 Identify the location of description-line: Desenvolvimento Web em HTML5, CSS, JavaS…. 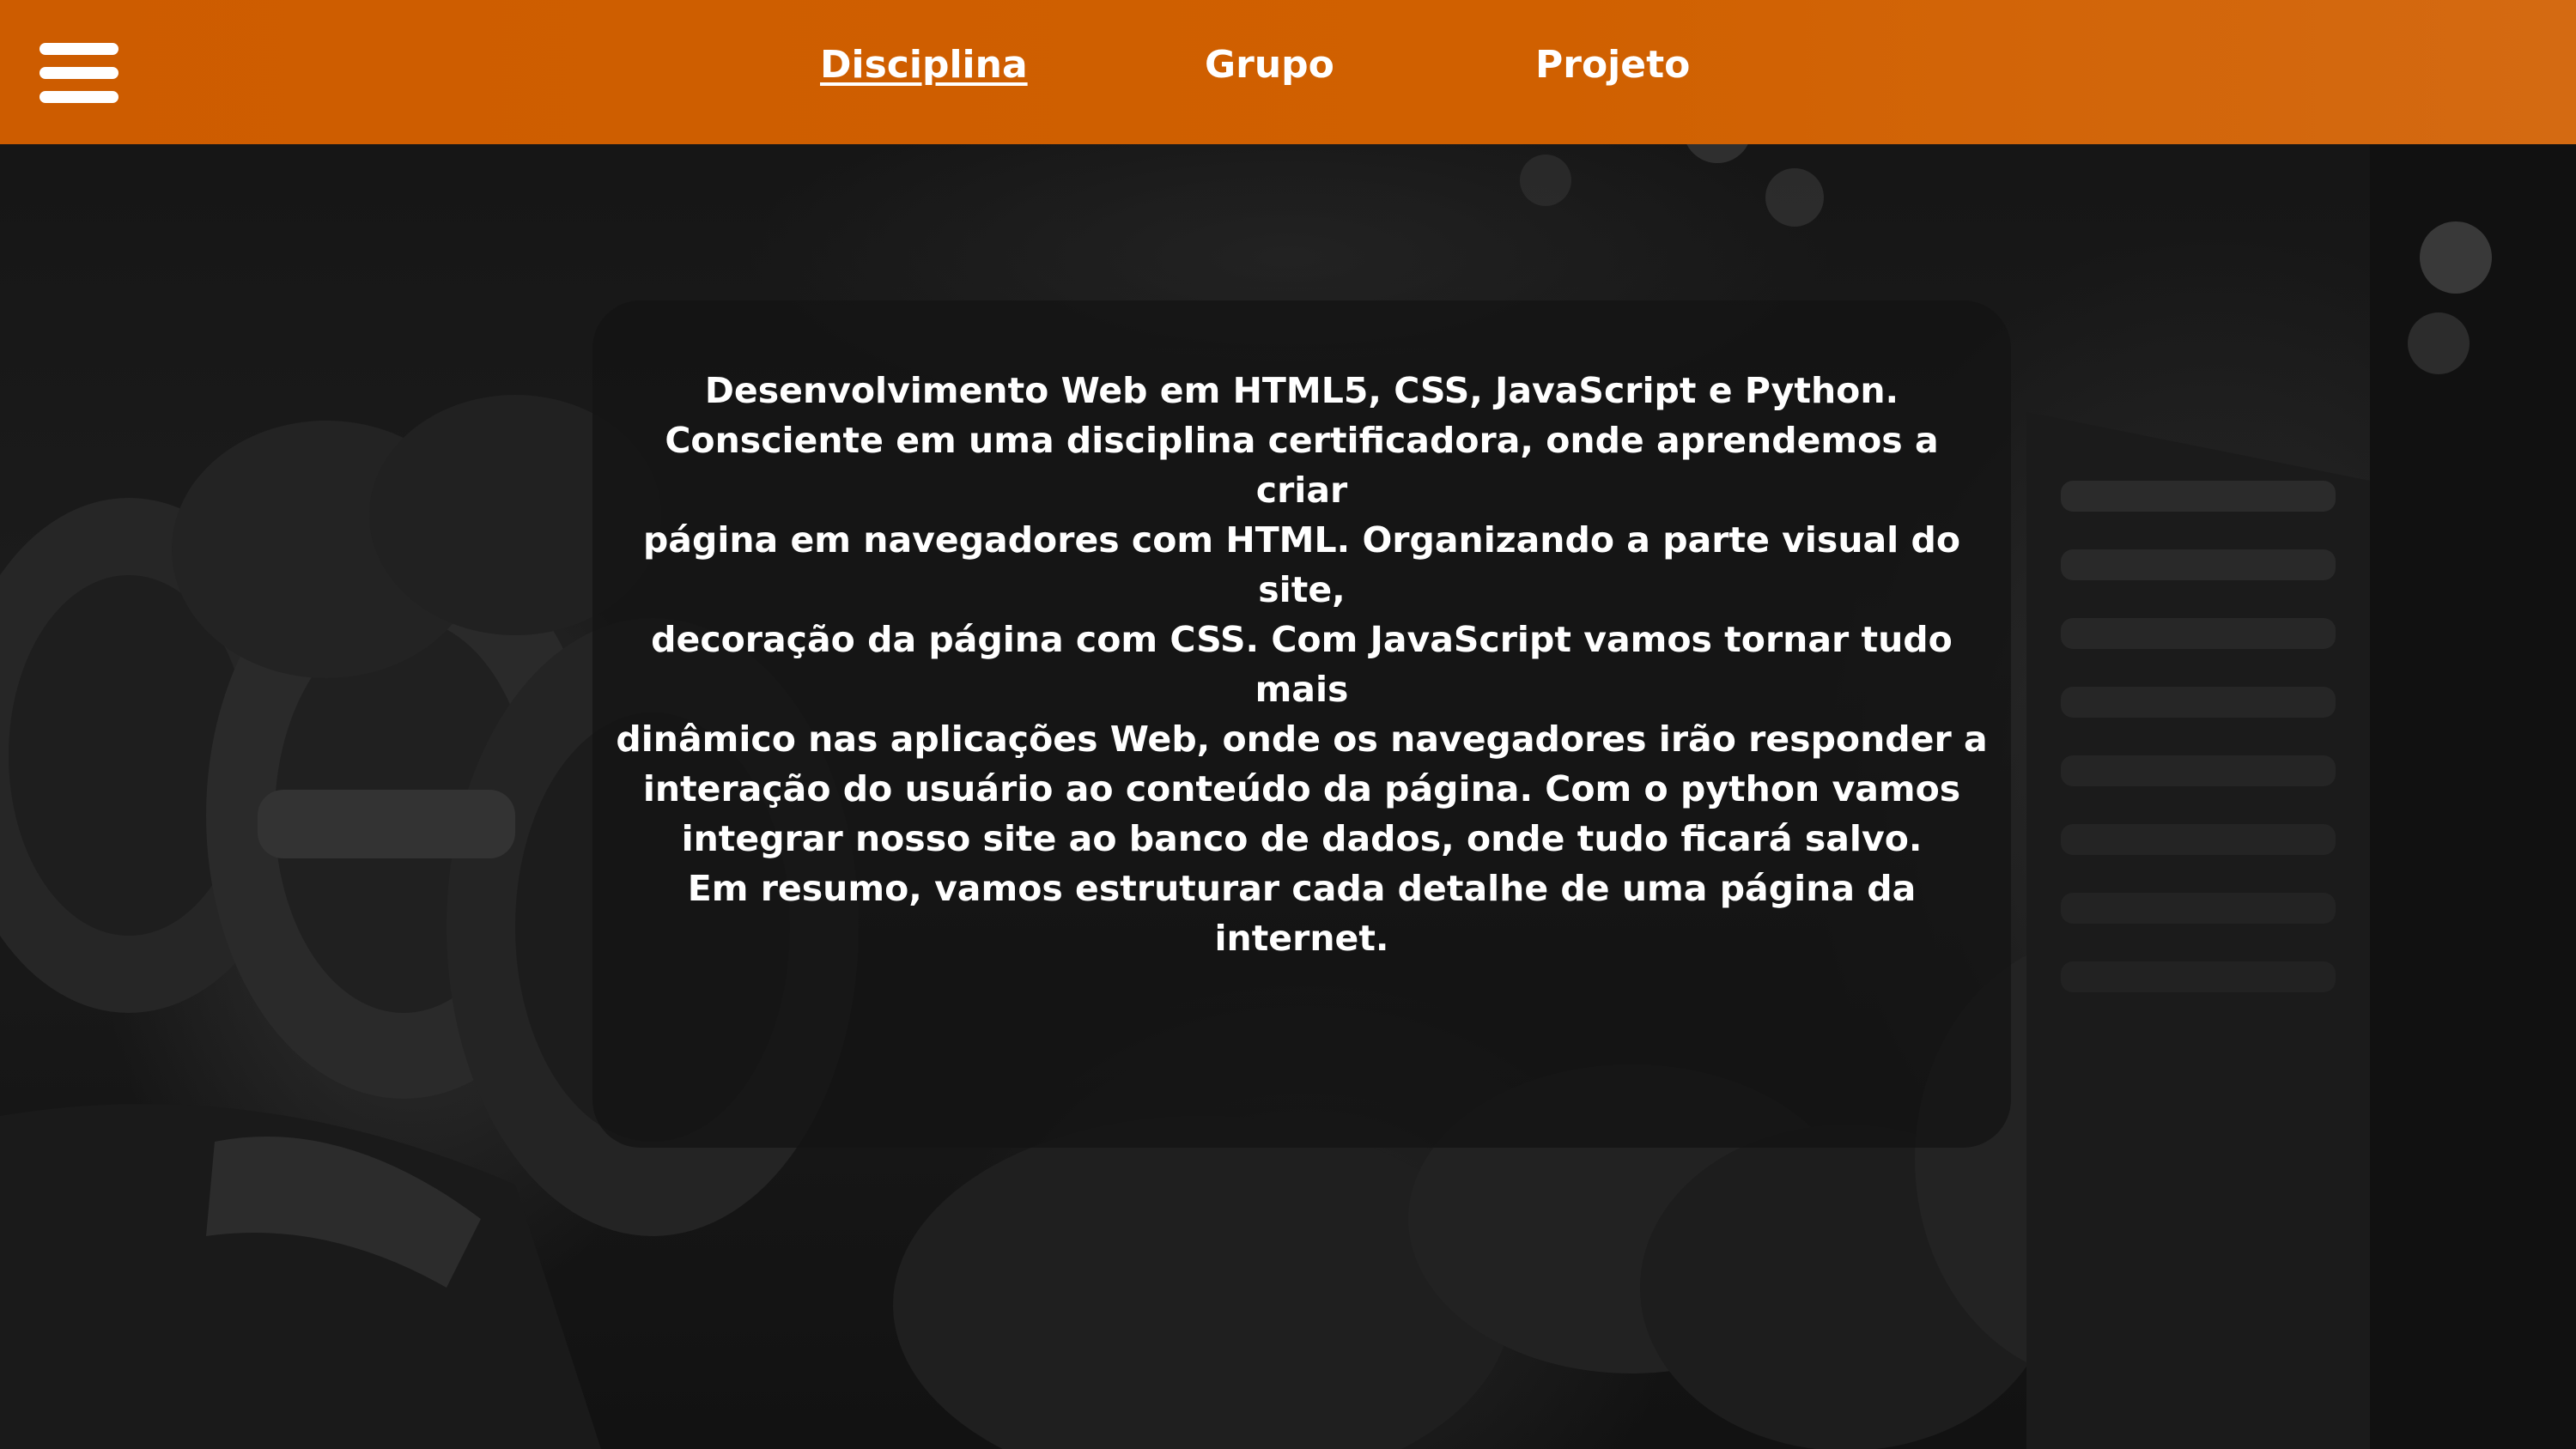
(1301, 390).